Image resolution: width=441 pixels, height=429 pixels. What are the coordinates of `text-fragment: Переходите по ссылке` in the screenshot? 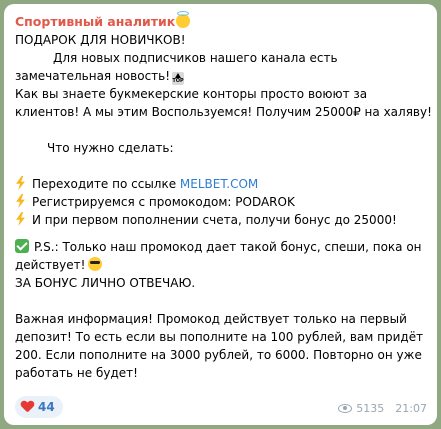 It's located at (106, 184).